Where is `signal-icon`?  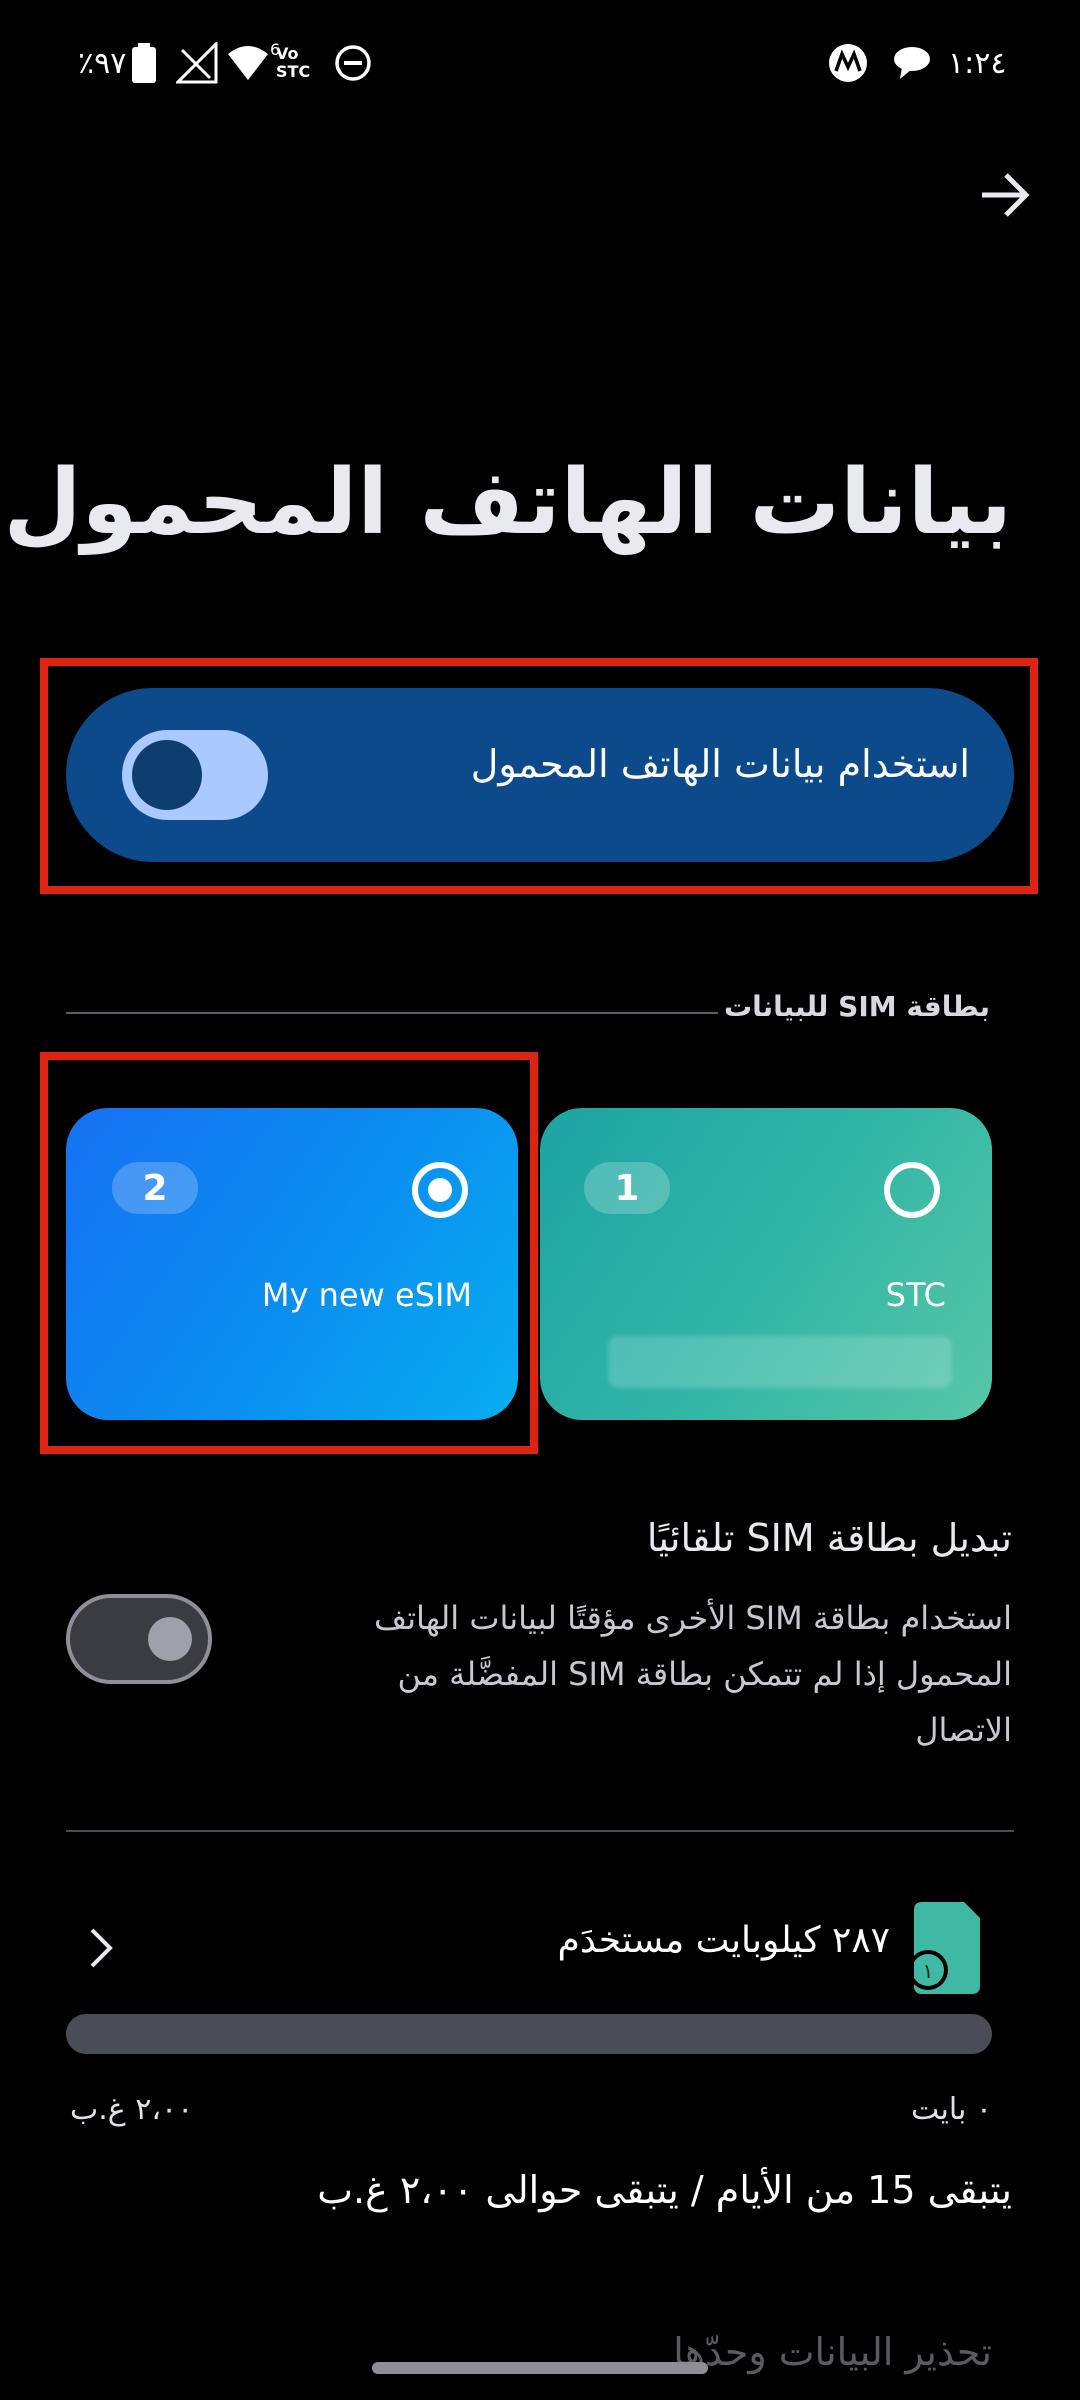 signal-icon is located at coordinates (197, 63).